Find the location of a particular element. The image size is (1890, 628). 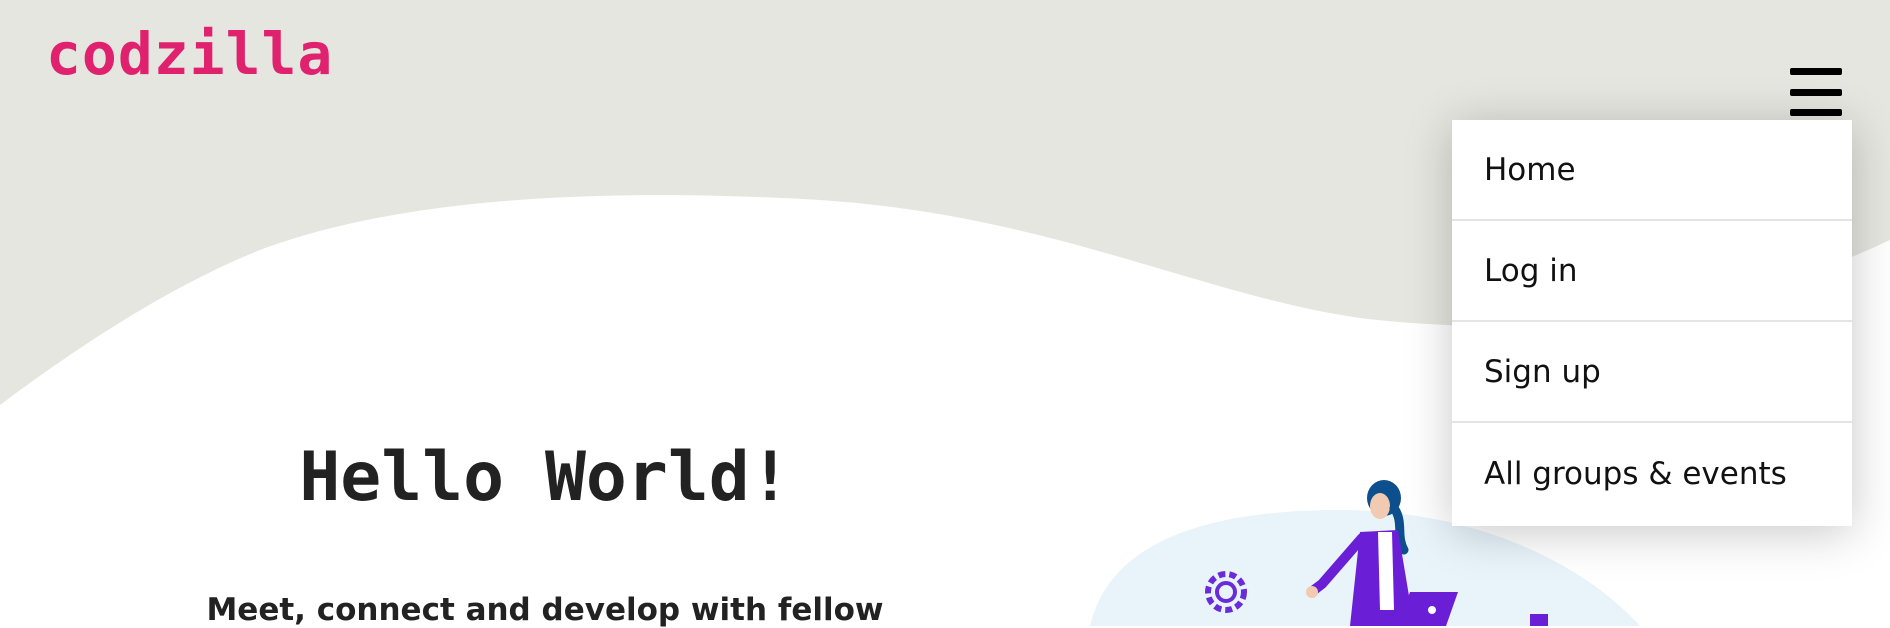

menu-item-login: Log in is located at coordinates (1652, 271).